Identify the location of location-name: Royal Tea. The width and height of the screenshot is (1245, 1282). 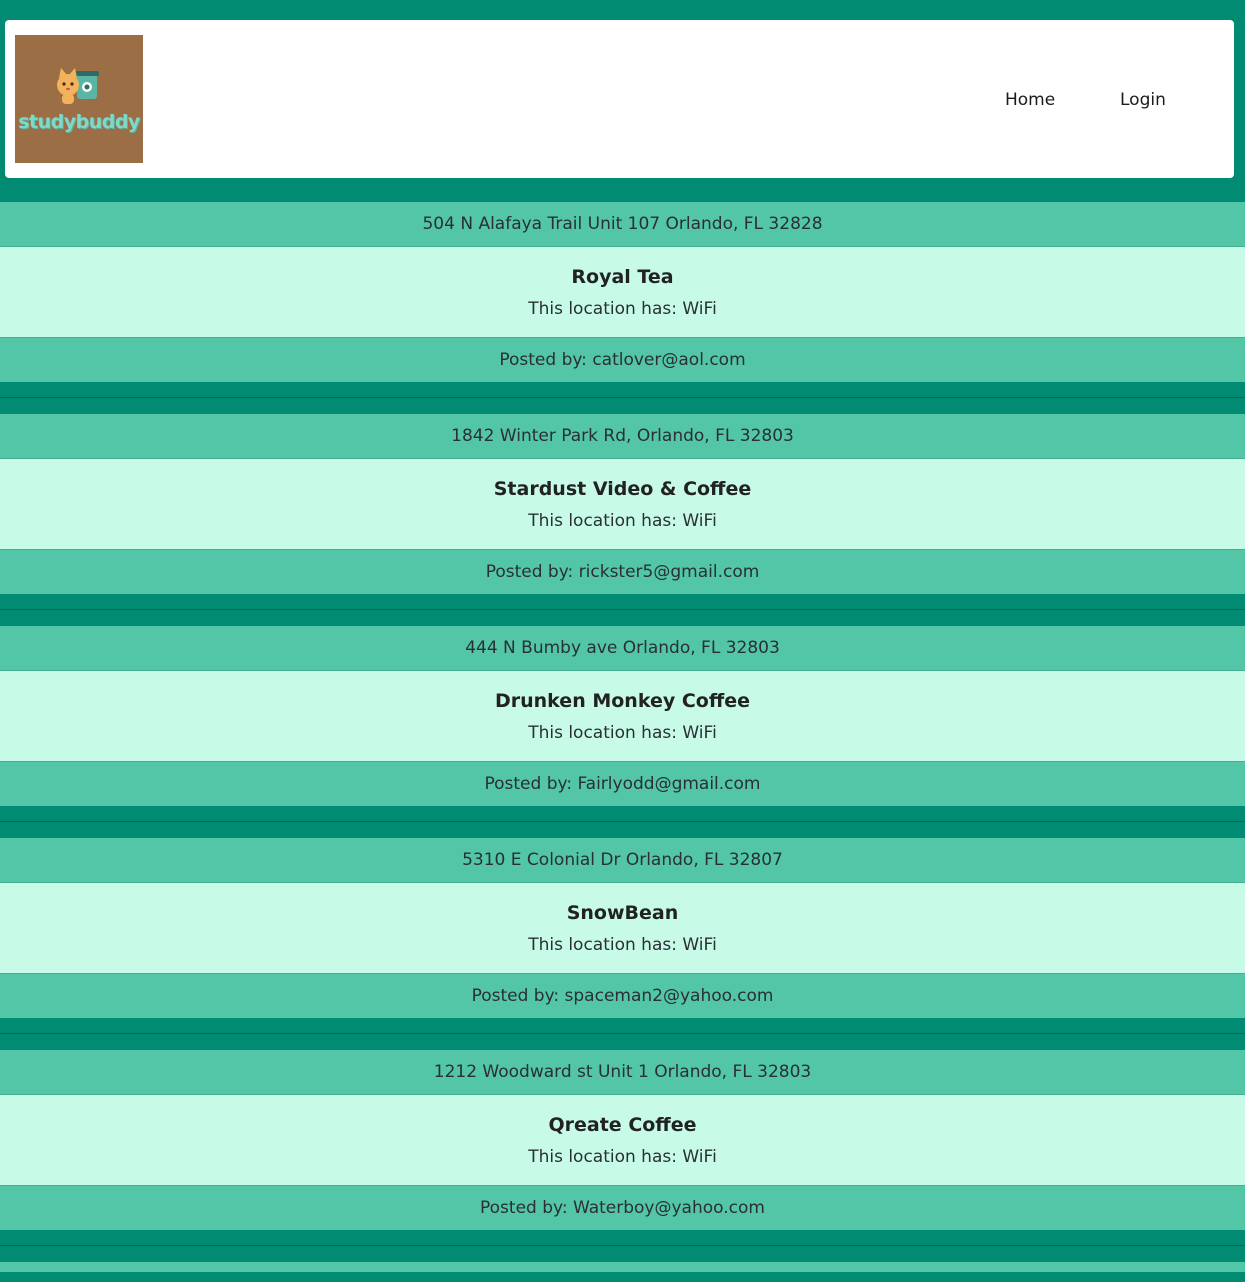
(622, 277).